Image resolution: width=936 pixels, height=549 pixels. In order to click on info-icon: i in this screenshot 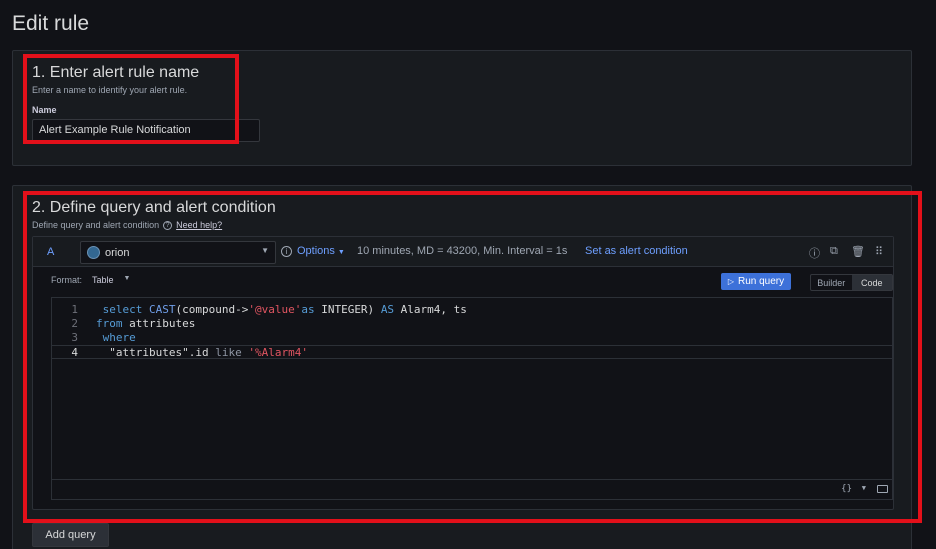, I will do `click(286, 251)`.